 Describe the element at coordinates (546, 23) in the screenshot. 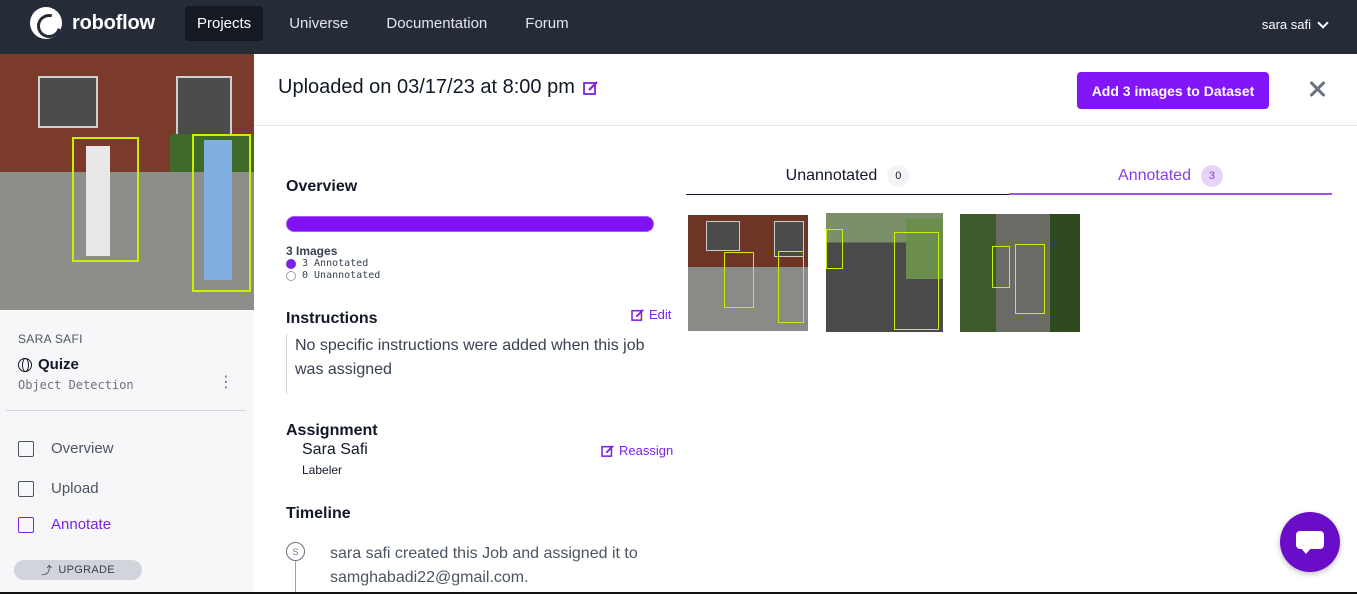

I see `nav-forum: Forum` at that location.